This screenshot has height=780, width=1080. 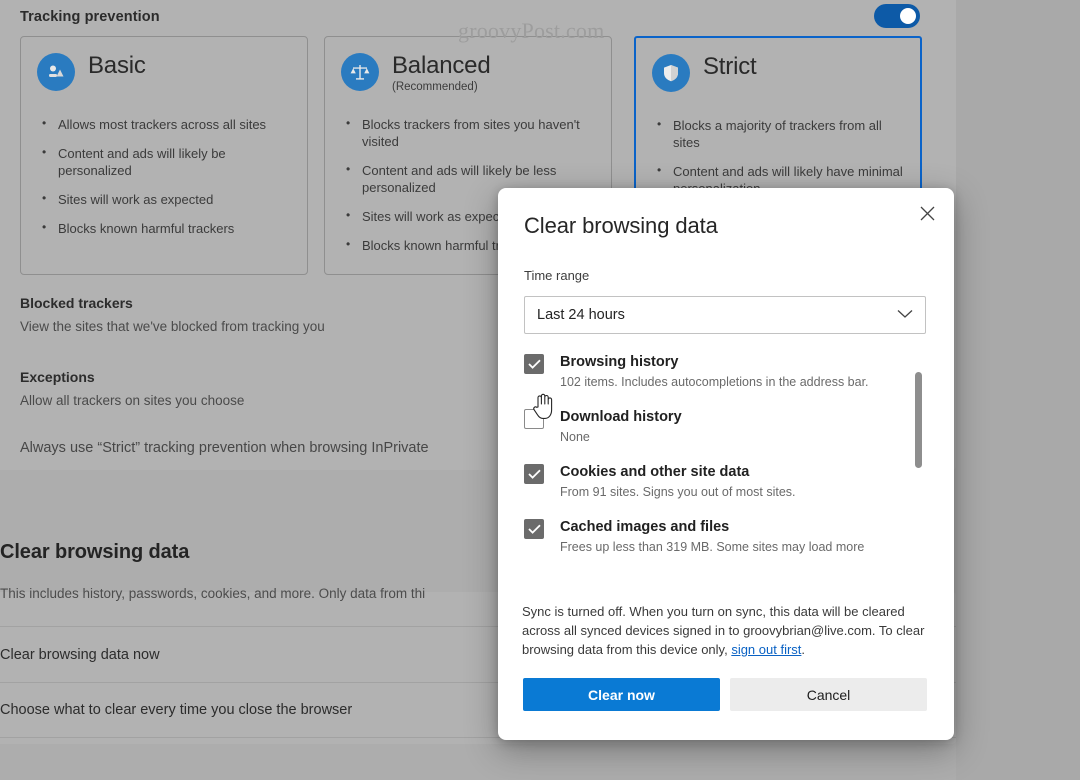 What do you see at coordinates (621, 694) in the screenshot?
I see `clear-now-button: Clear now` at bounding box center [621, 694].